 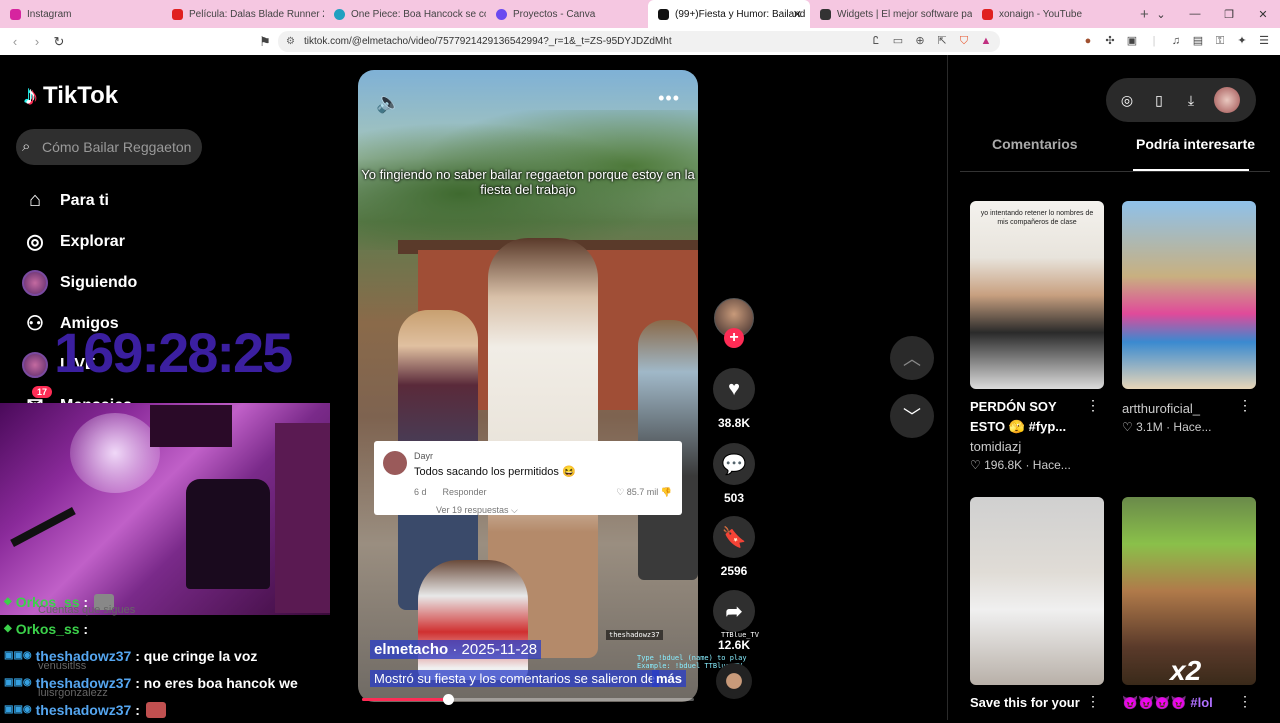 I want to click on browser-tab: Película: Dalas Blade Runner 2077 - Y, so click(x=243, y=14).